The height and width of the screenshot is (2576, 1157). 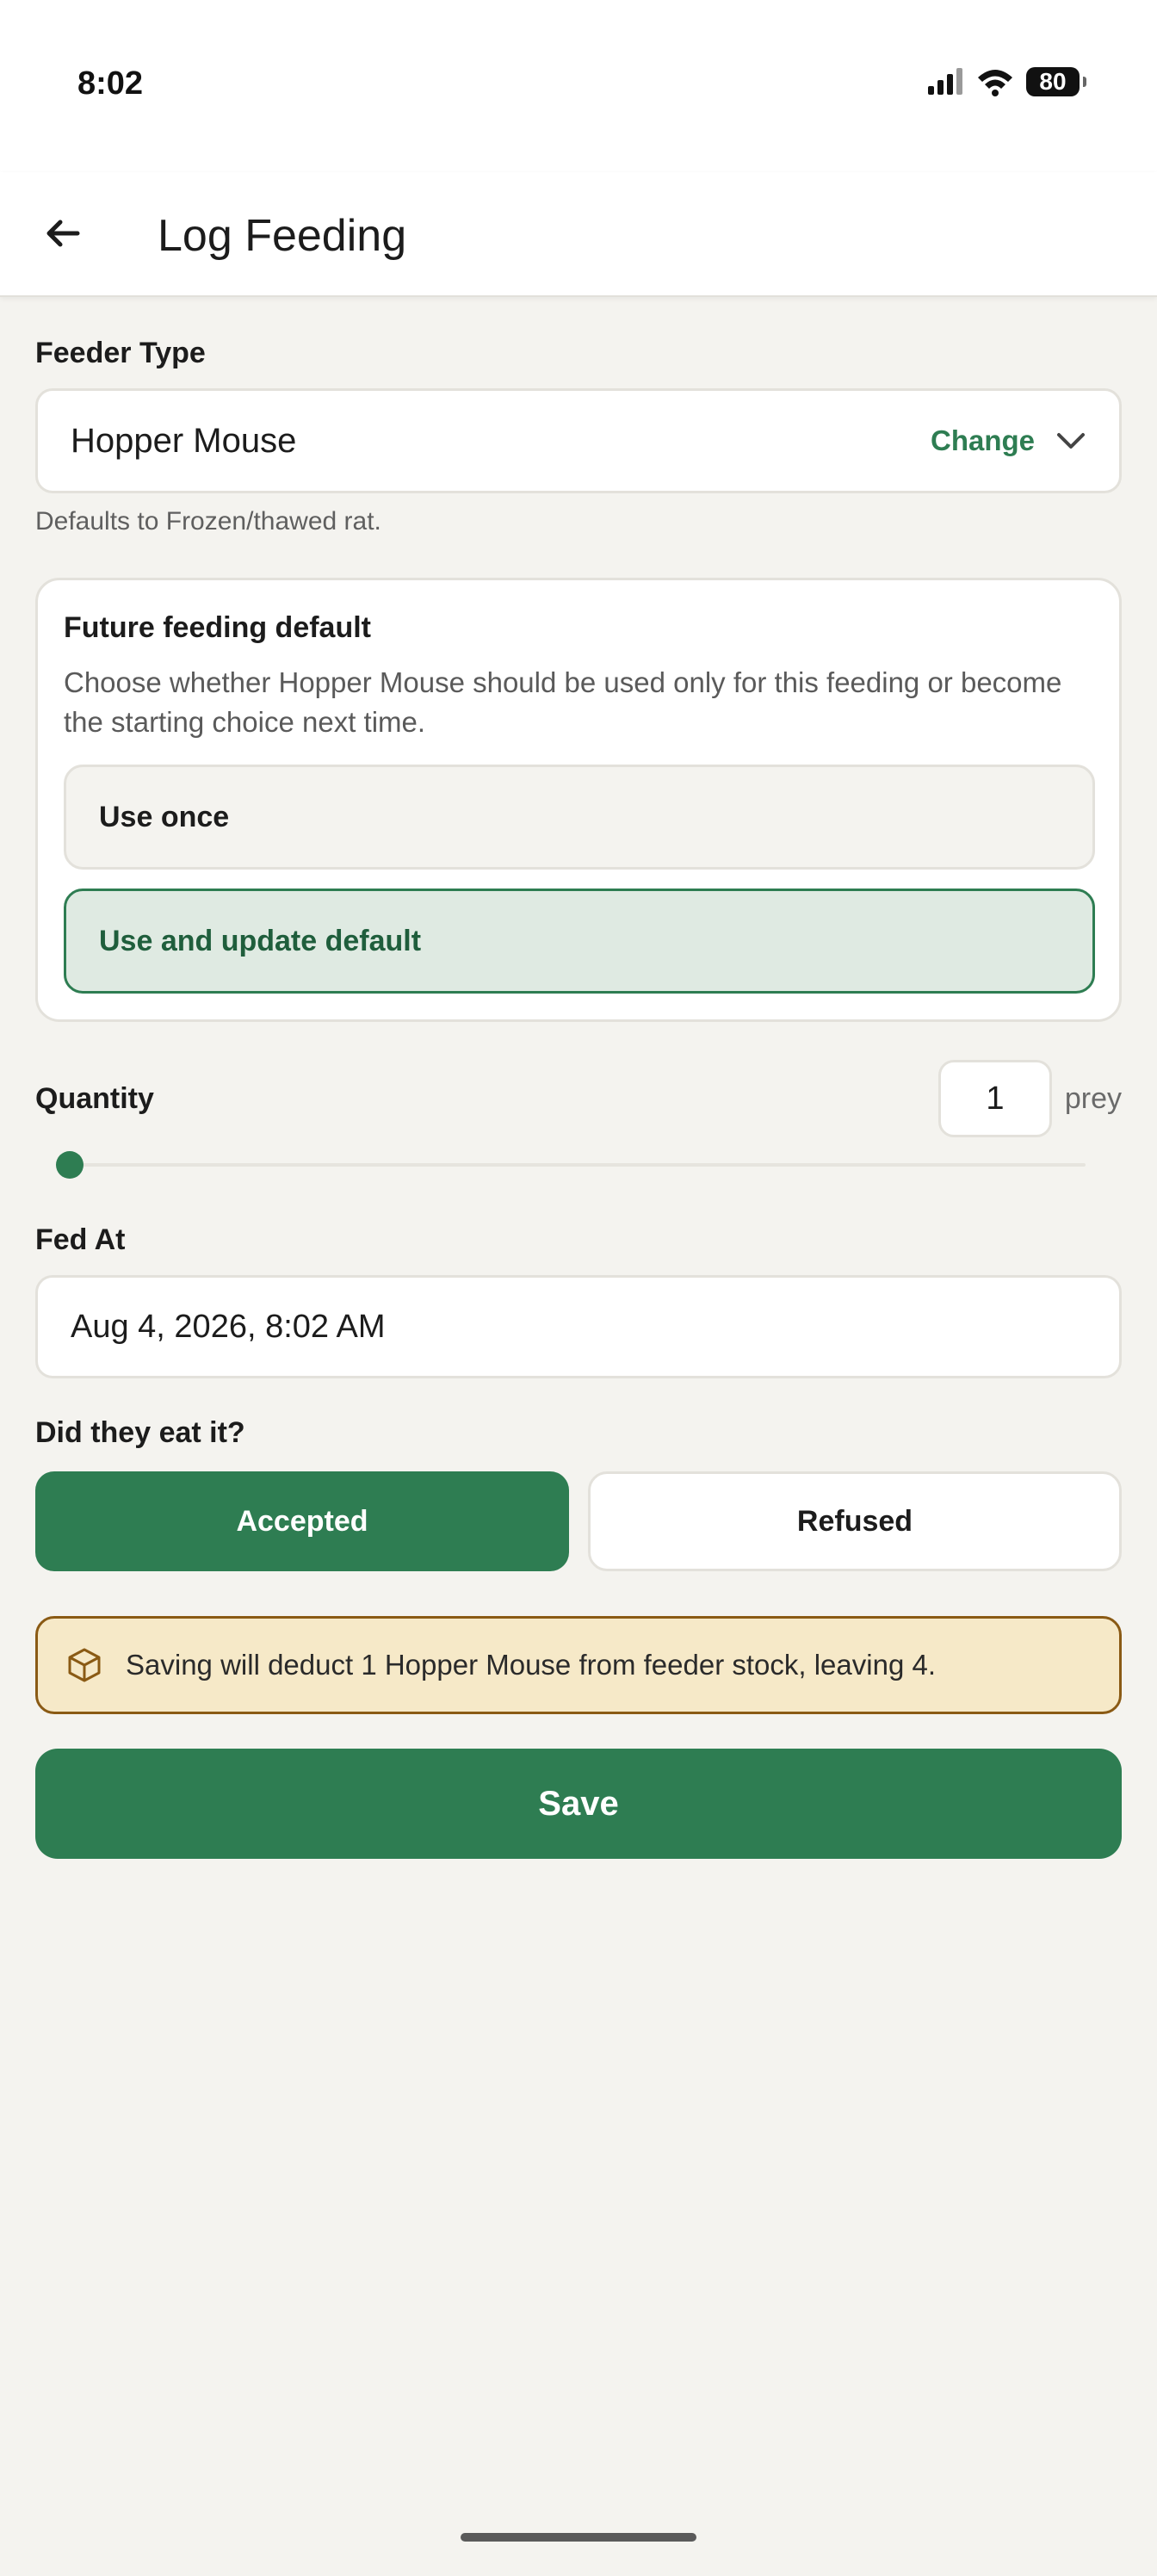 I want to click on quantity-input: 1, so click(x=995, y=1098).